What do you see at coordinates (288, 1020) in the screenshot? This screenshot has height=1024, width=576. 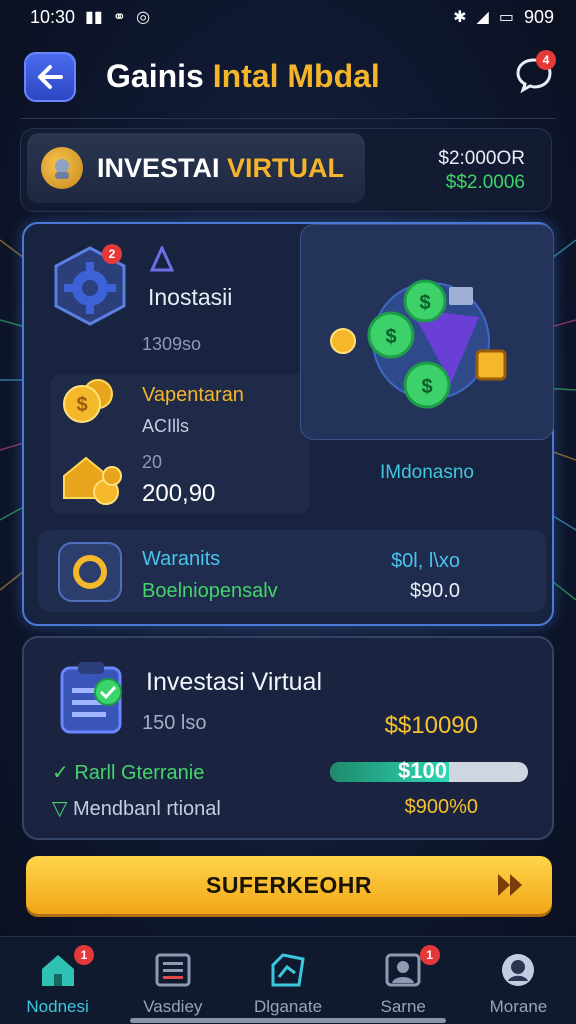 I see `home-indicator` at bounding box center [288, 1020].